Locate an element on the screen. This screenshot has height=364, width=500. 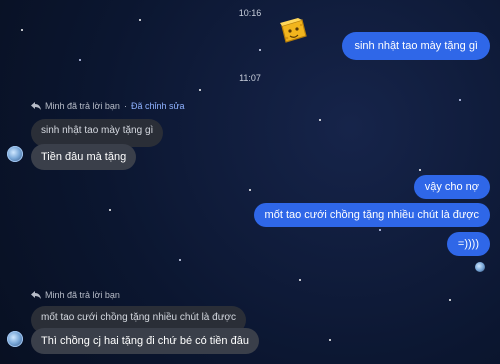
message-out-laugh: =)))) is located at coordinates (468, 244).